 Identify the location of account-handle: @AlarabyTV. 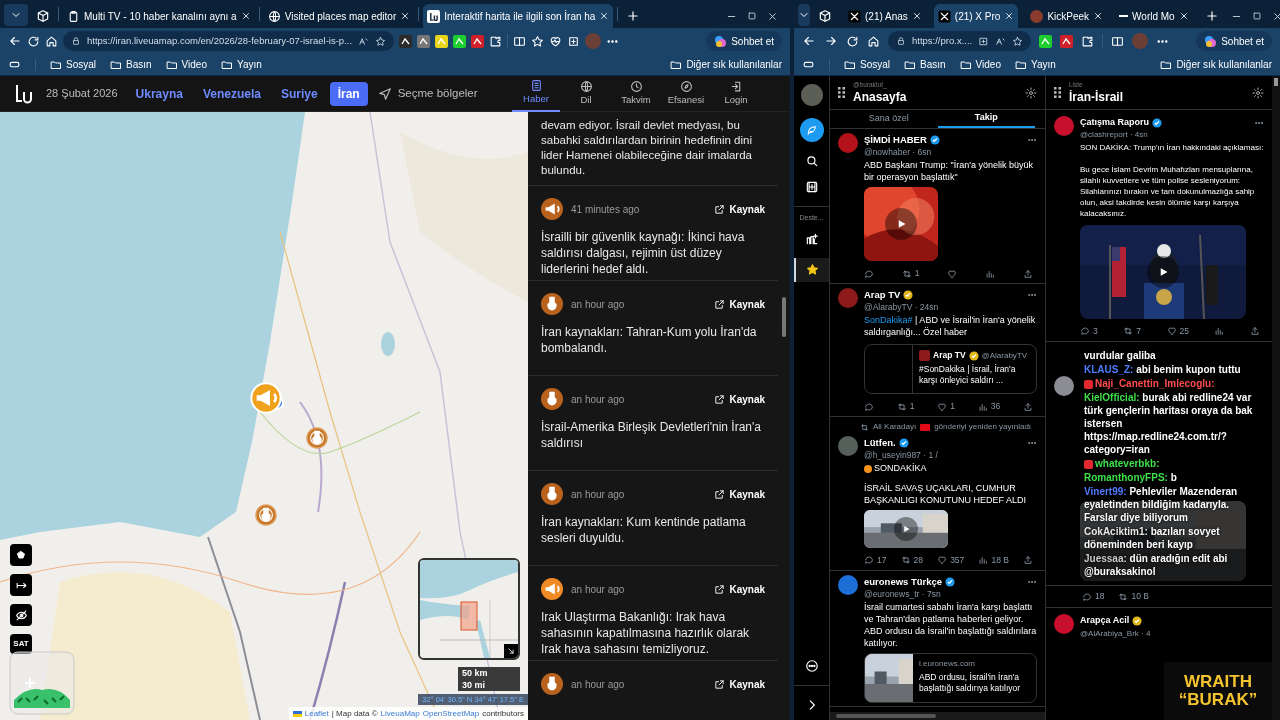
(1004, 355).